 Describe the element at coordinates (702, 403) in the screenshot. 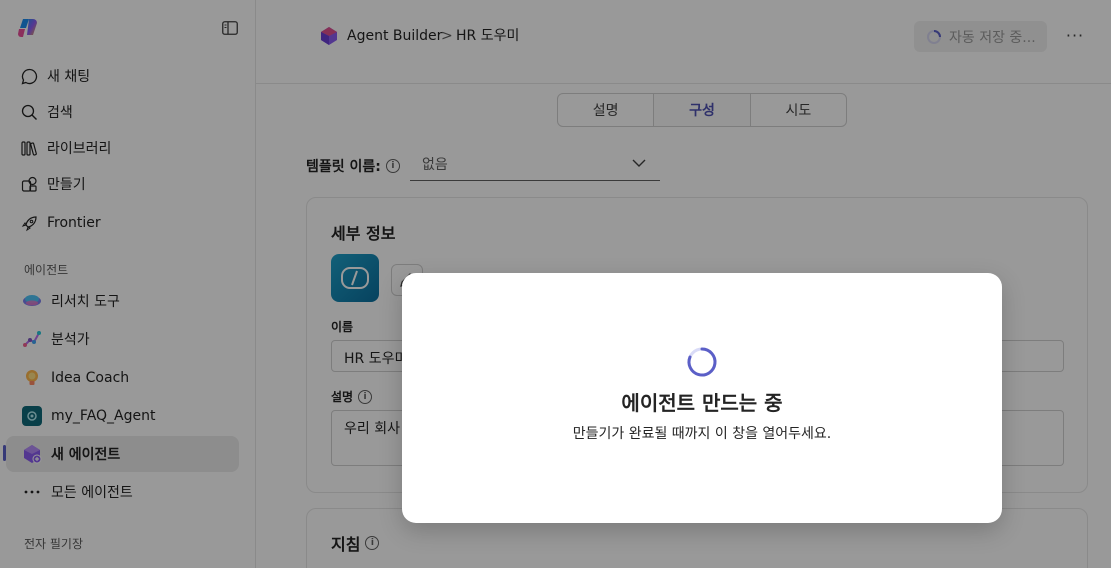

I see `dialog-title: 에이전트 만드는 중` at that location.